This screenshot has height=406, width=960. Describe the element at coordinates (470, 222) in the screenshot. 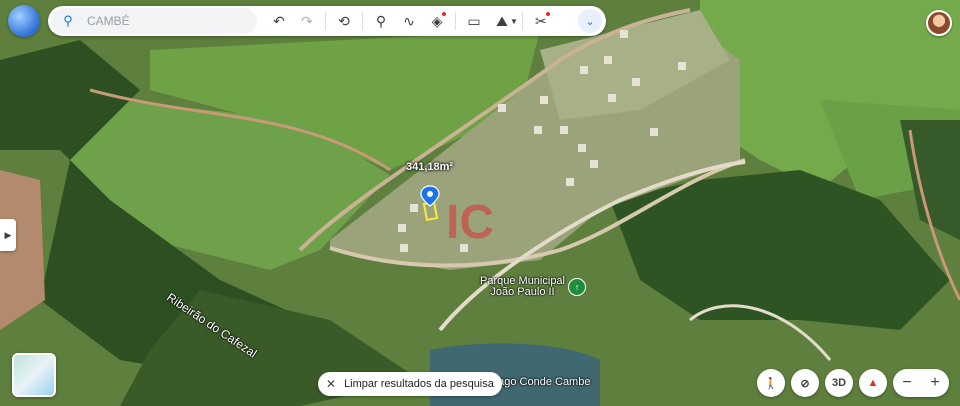

I see `watermark-logo: IC` at that location.